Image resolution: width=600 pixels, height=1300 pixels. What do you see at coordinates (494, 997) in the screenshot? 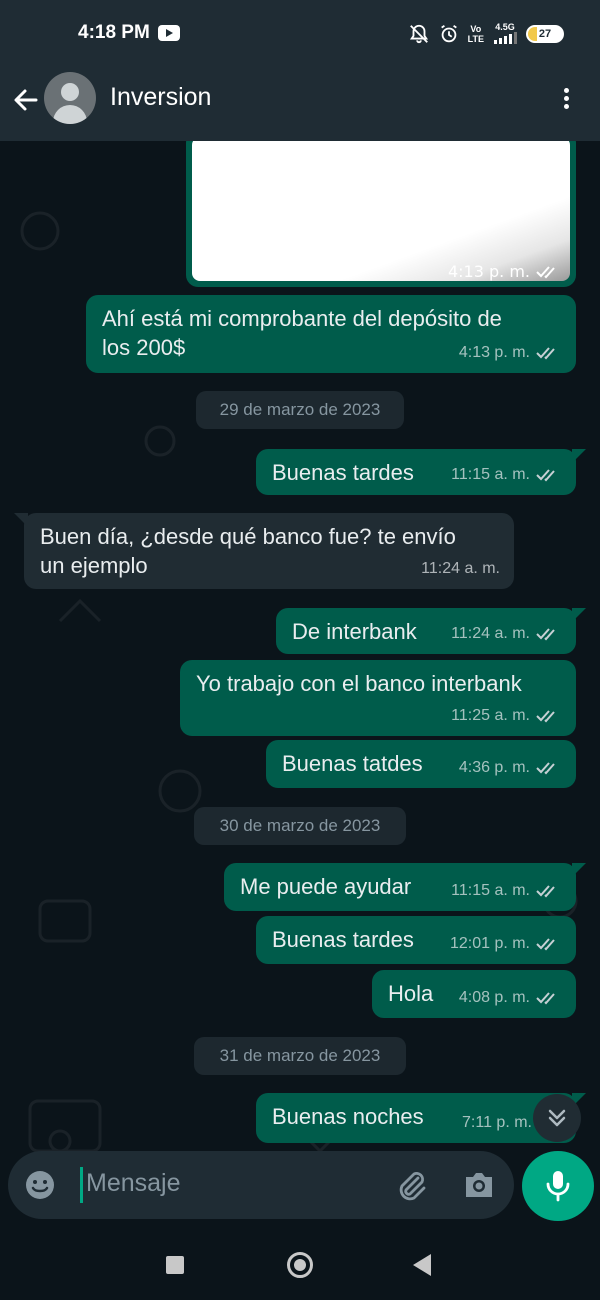
I see `message-time: 4:08 p. m.` at bounding box center [494, 997].